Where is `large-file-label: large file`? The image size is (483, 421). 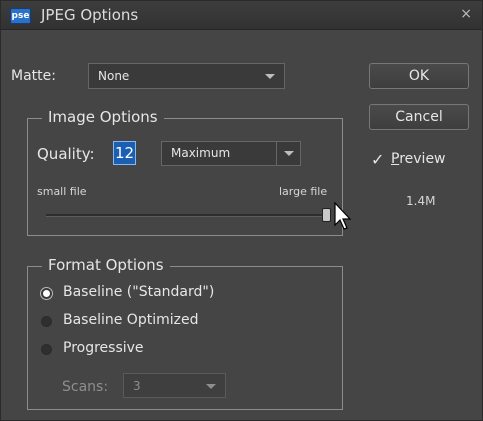
large-file-label: large file is located at coordinates (303, 191).